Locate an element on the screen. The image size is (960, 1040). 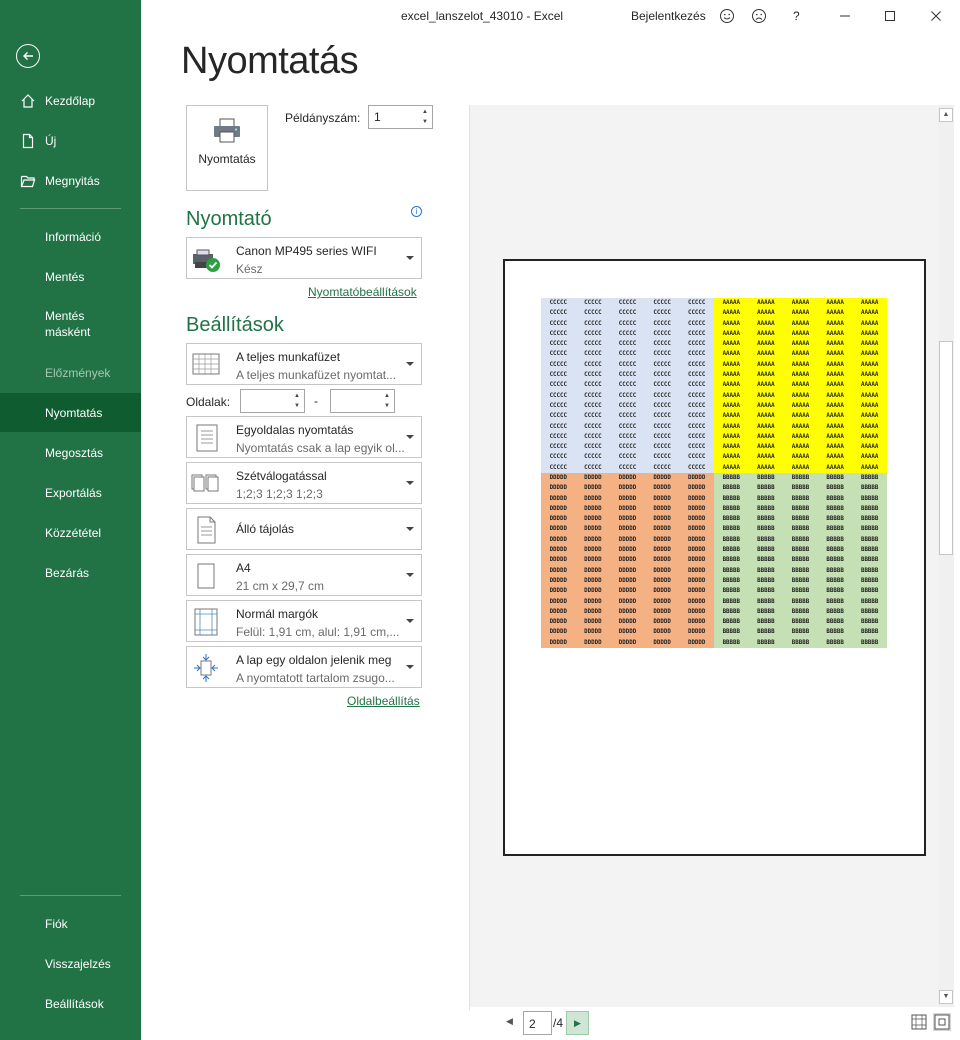
paper-size-dropdown: A4 21 cm x 29,7 cm is located at coordinates (304, 575).